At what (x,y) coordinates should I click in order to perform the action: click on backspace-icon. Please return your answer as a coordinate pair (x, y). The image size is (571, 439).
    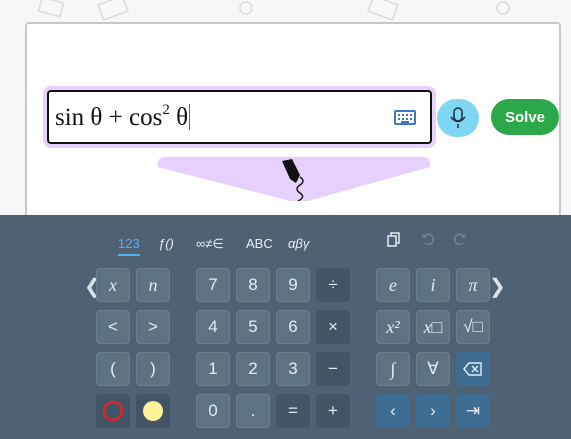
    Looking at the image, I should click on (472, 369).